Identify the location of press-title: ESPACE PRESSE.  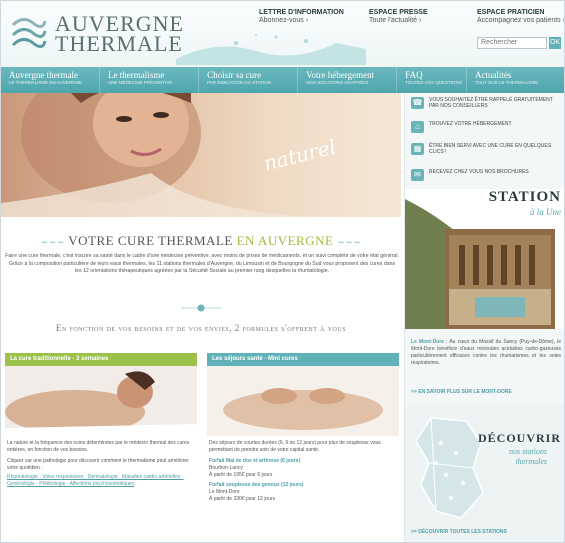
(398, 12).